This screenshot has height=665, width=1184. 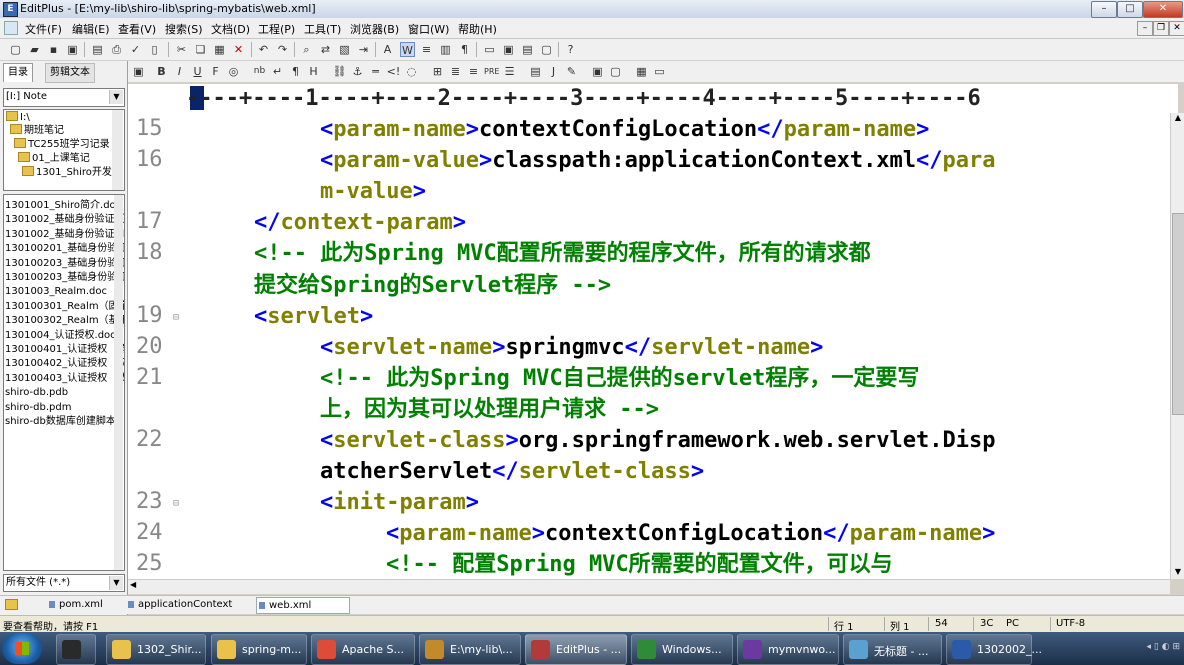 I want to click on menu-tools: 工具(T), so click(x=322, y=29).